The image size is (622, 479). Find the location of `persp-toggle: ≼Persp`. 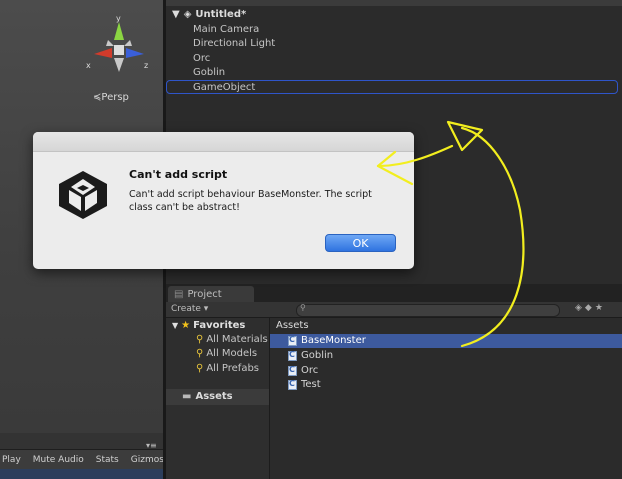

persp-toggle: ≼Persp is located at coordinates (111, 97).